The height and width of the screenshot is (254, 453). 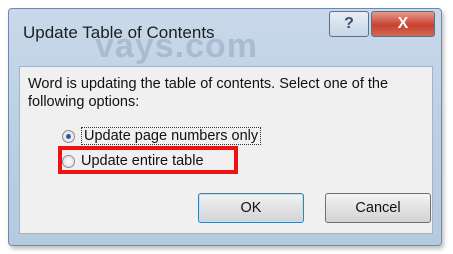 I want to click on radio-selected-icon, so click(x=68, y=136).